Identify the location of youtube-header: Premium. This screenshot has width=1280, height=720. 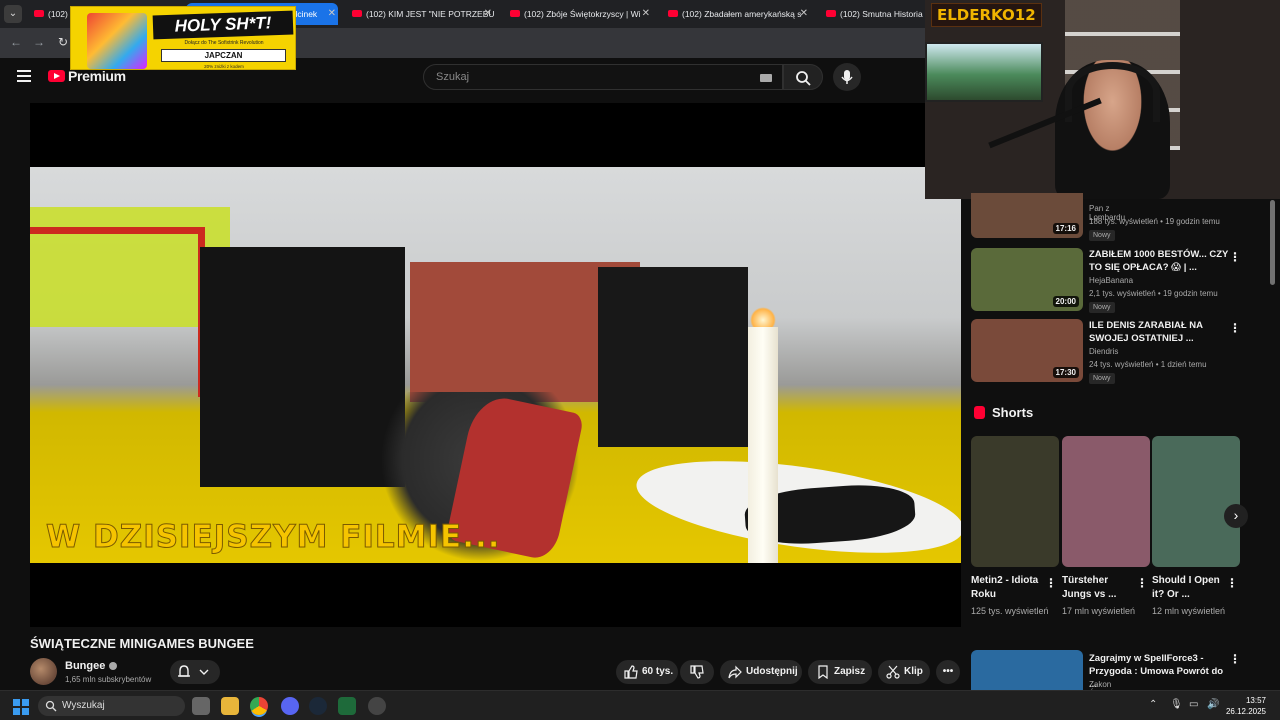
(462, 78).